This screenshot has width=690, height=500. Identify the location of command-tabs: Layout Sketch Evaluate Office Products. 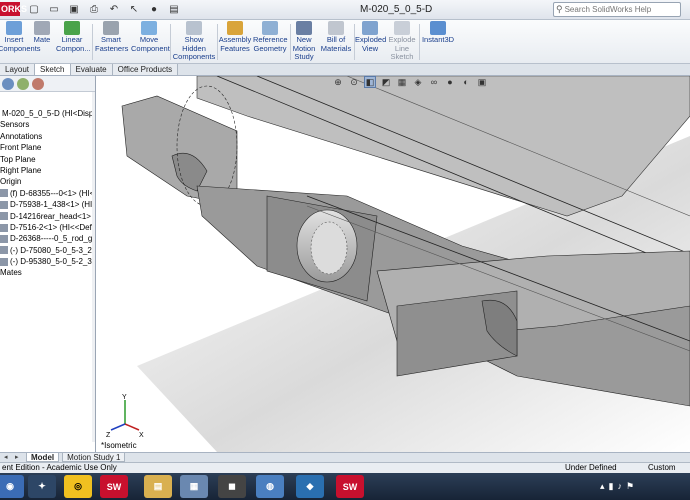
(345, 70).